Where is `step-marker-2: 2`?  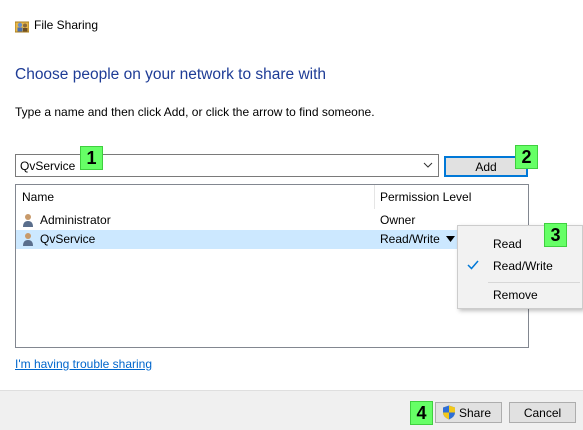 step-marker-2: 2 is located at coordinates (526, 157).